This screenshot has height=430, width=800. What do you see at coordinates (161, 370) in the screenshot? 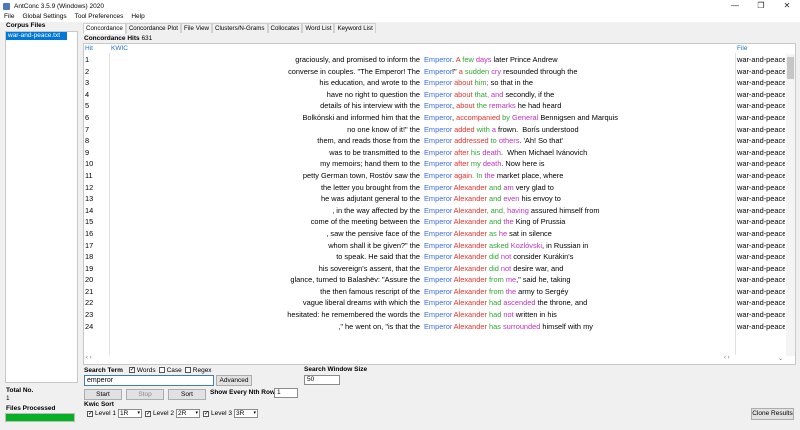
I see `case-checkbox` at bounding box center [161, 370].